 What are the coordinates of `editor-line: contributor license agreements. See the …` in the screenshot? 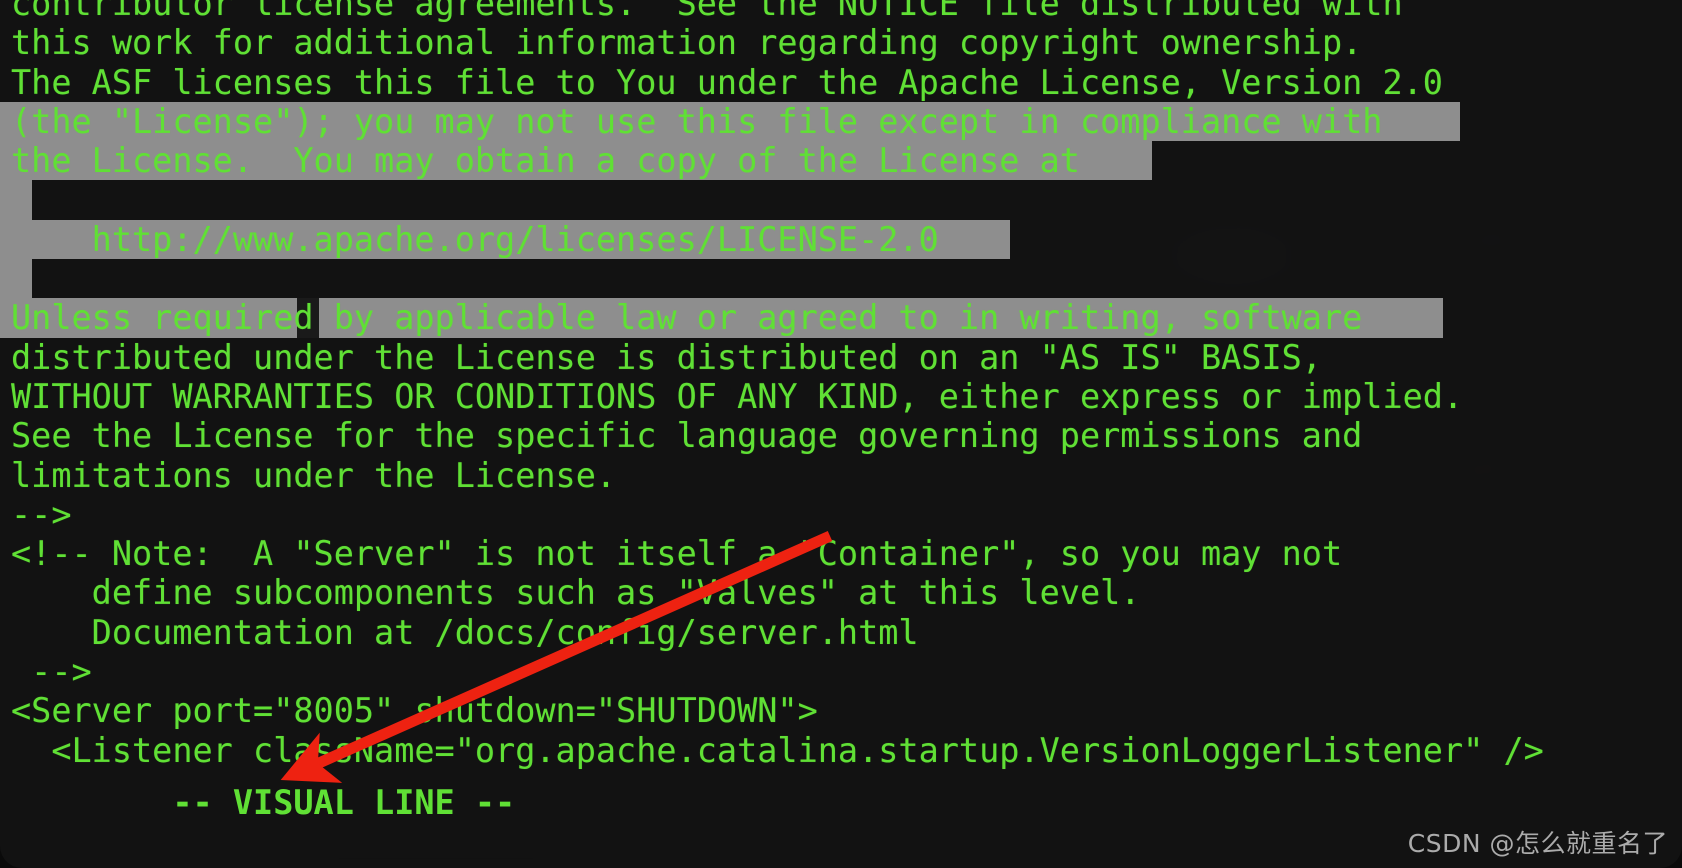 It's located at (841, 11).